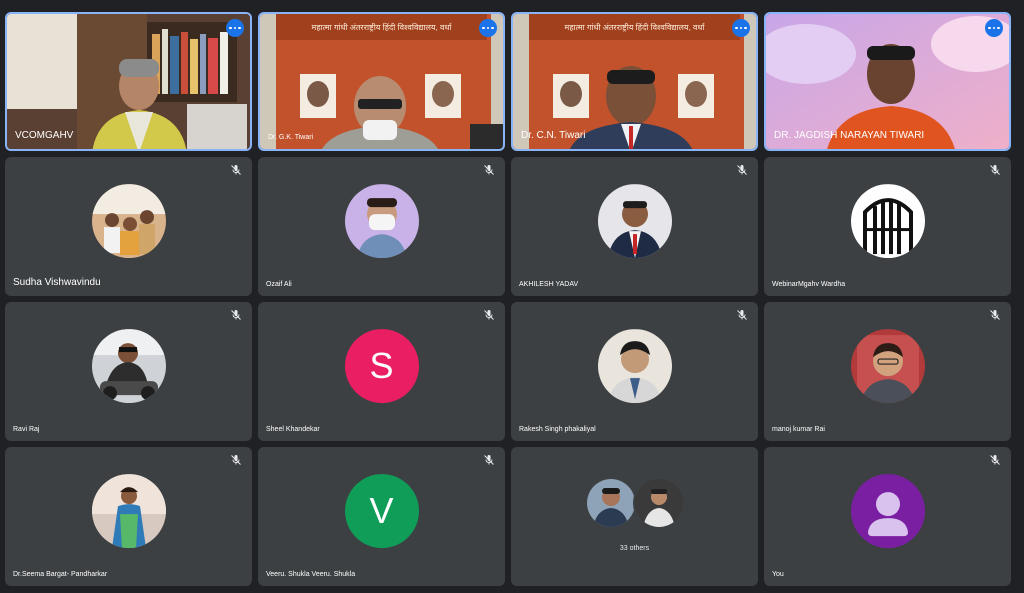 The image size is (1024, 593). I want to click on participant-name: Dr.Seema Bargat- Pandharkar, so click(60, 574).